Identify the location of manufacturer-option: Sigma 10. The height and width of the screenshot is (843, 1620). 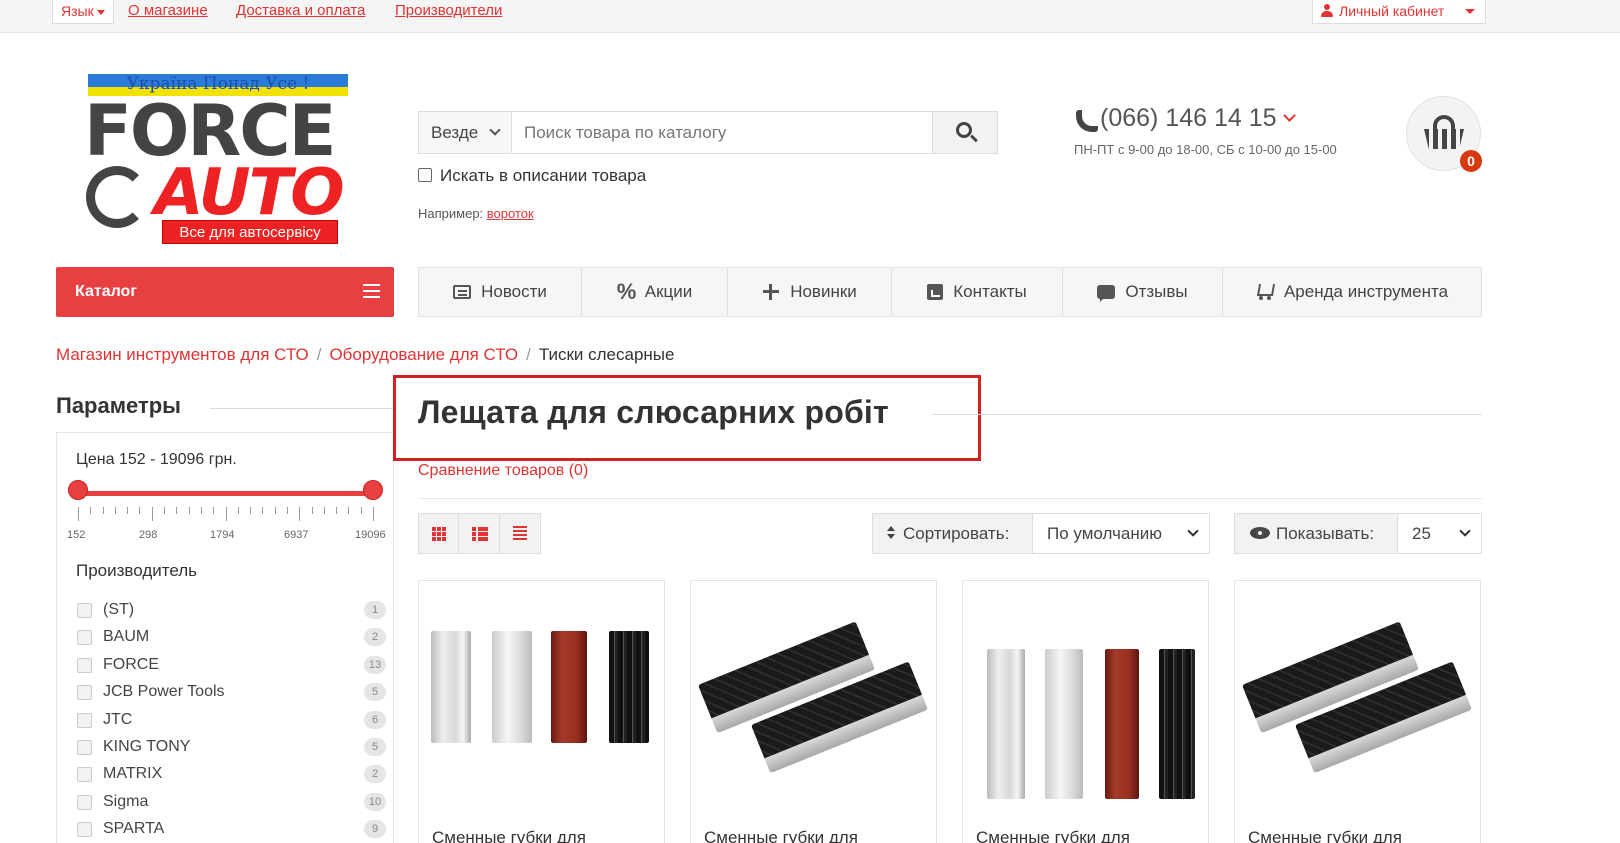
(231, 806).